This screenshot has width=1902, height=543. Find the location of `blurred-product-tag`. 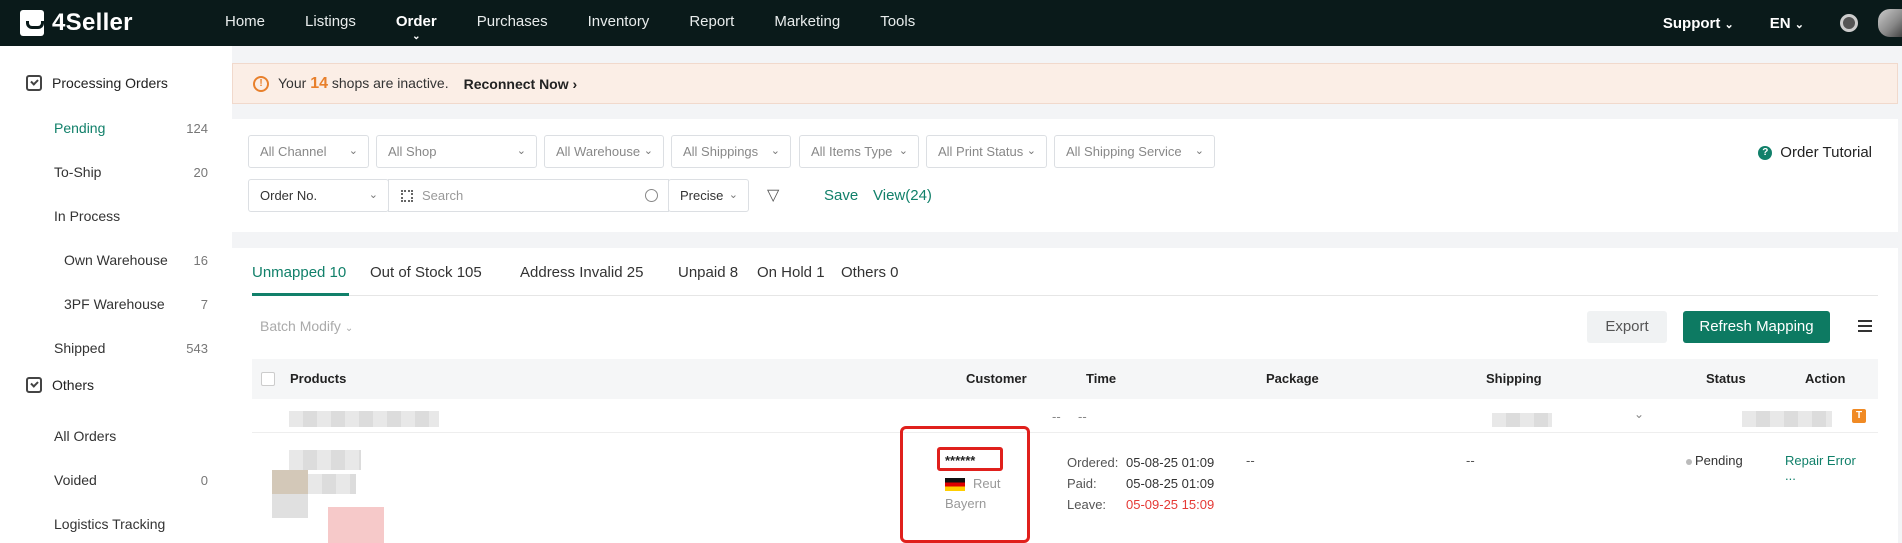

blurred-product-tag is located at coordinates (356, 525).